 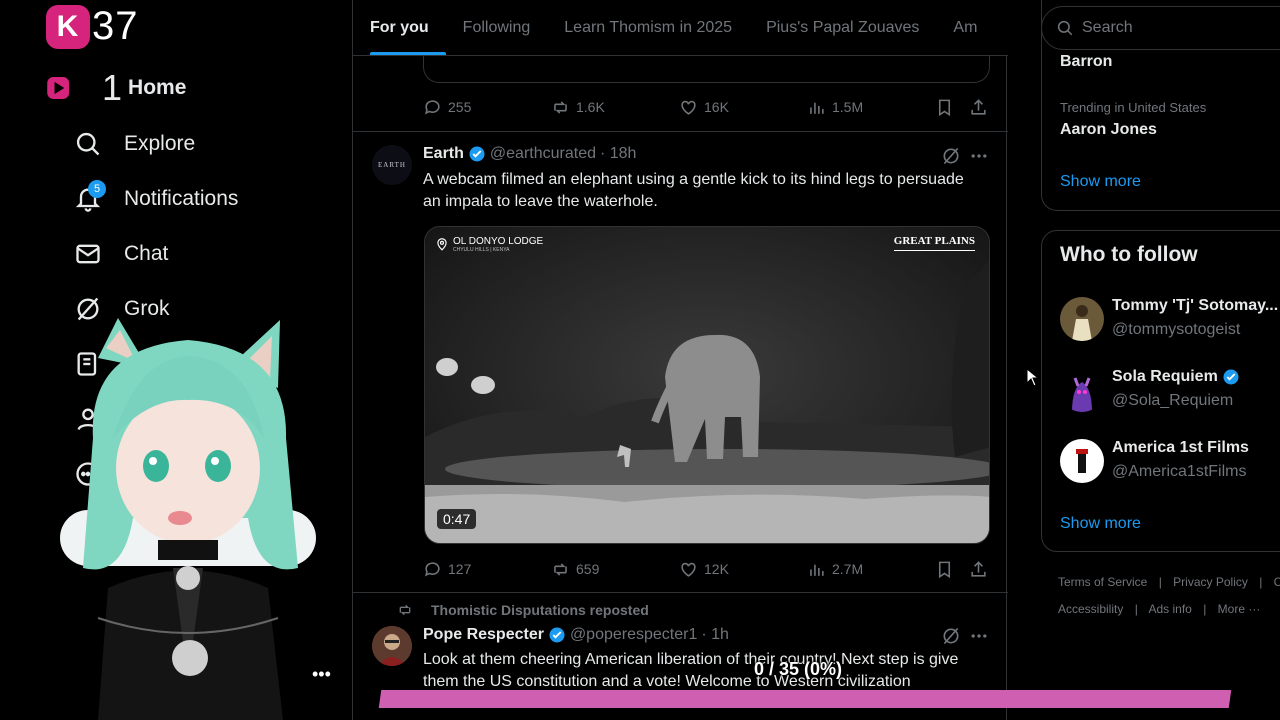 I want to click on author-name: Earth, so click(x=443, y=154).